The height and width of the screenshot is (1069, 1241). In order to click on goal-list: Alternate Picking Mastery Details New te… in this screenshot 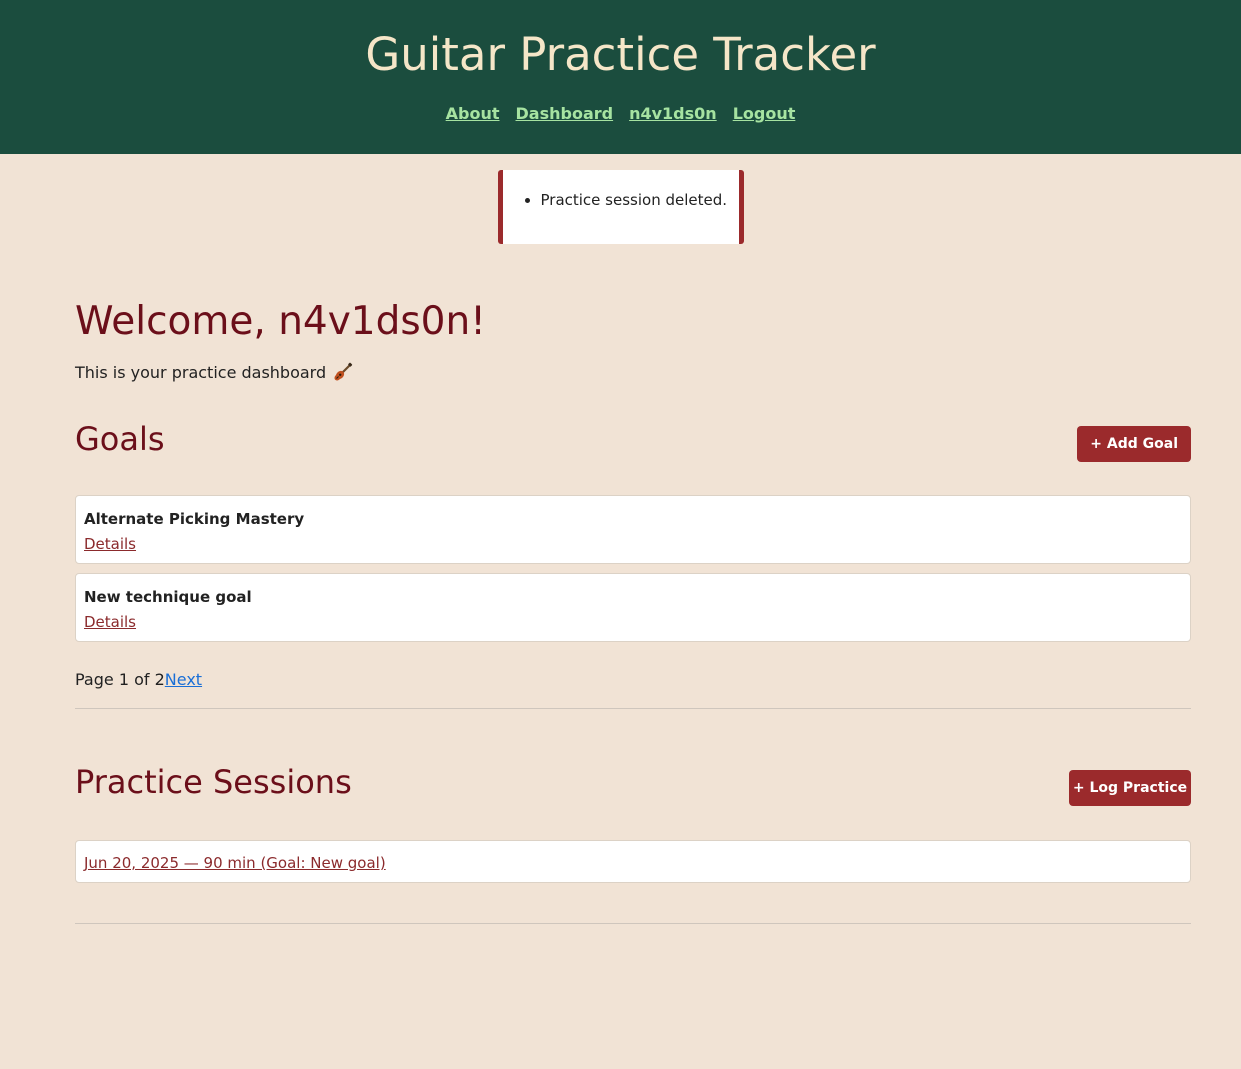, I will do `click(633, 568)`.